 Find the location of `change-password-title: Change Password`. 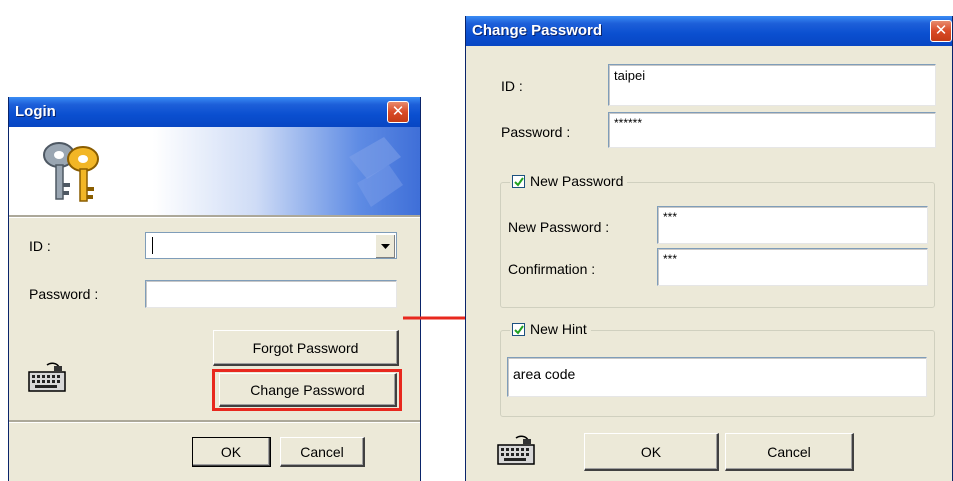

change-password-title: Change Password is located at coordinates (537, 30).